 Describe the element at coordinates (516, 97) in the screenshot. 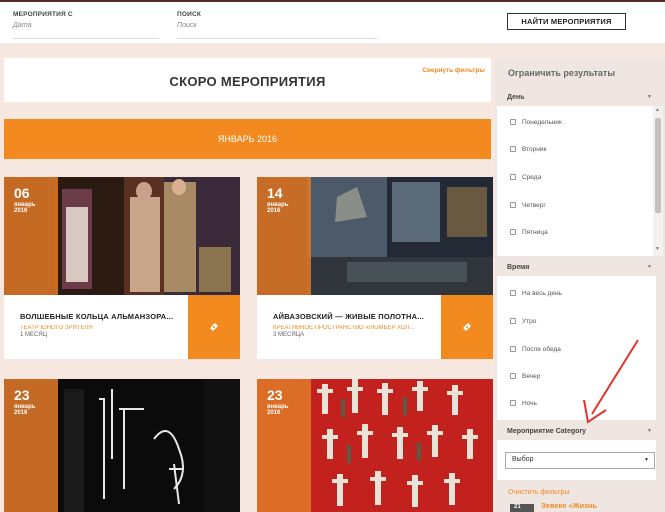

I see `day-section-label: День` at that location.